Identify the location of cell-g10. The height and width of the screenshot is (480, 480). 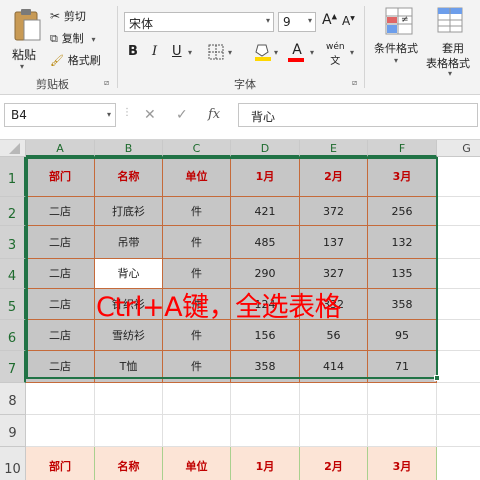
(458, 463).